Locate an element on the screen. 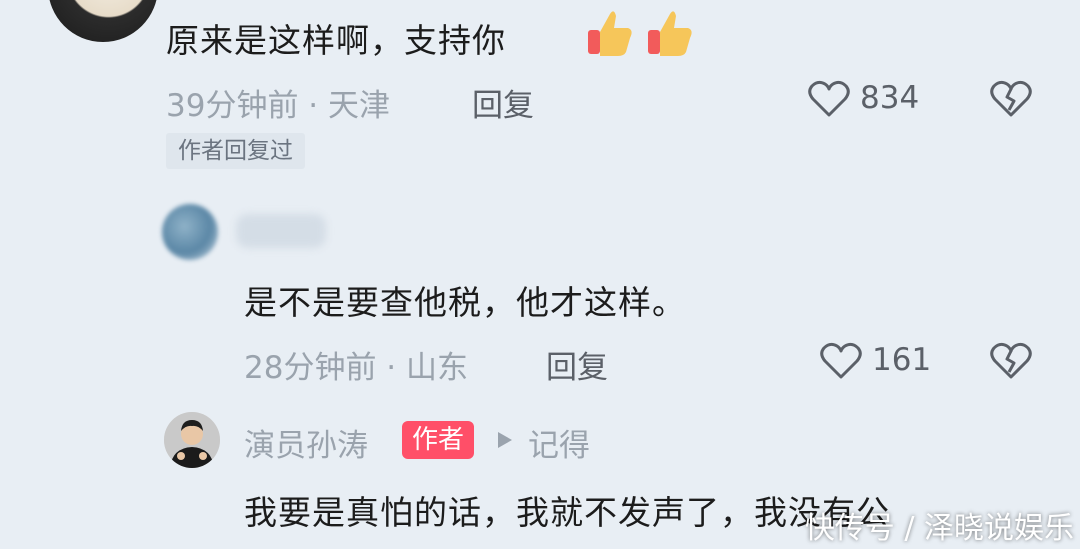 This screenshot has width=1080, height=549. comment-meta: 39分钟前 · 天津 is located at coordinates (278, 106).